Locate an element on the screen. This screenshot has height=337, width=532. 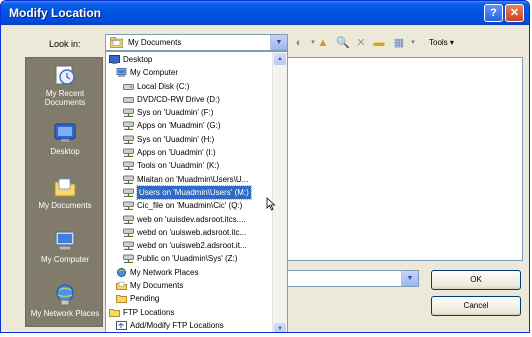
ok-button: OK is located at coordinates (476, 280).